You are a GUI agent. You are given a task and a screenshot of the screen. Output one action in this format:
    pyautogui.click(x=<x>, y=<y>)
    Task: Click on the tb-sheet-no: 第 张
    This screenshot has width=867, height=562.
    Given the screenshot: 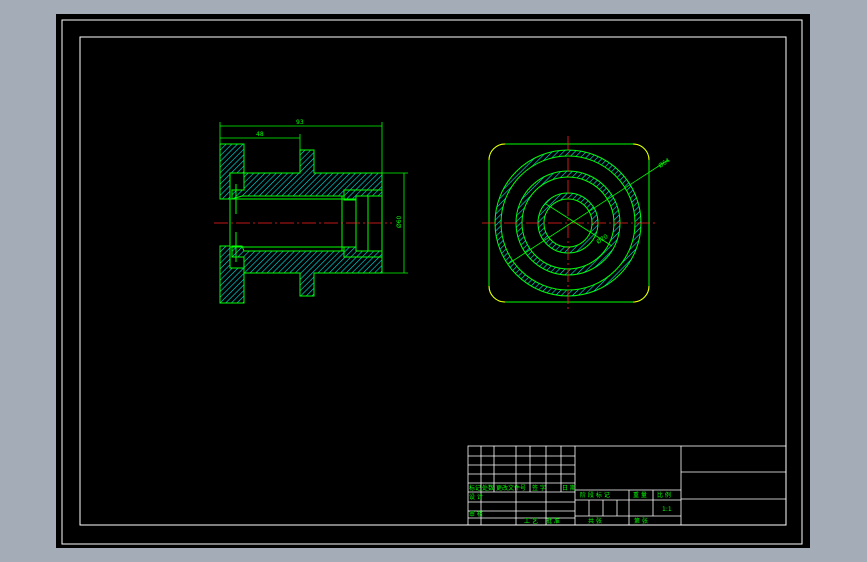 What is the action you would take?
    pyautogui.click(x=641, y=521)
    